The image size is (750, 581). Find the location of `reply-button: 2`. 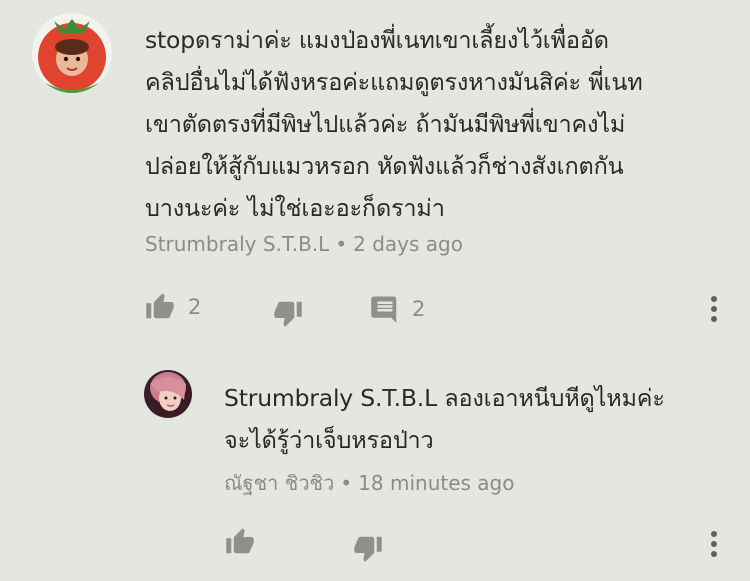

reply-button: 2 is located at coordinates (397, 309).